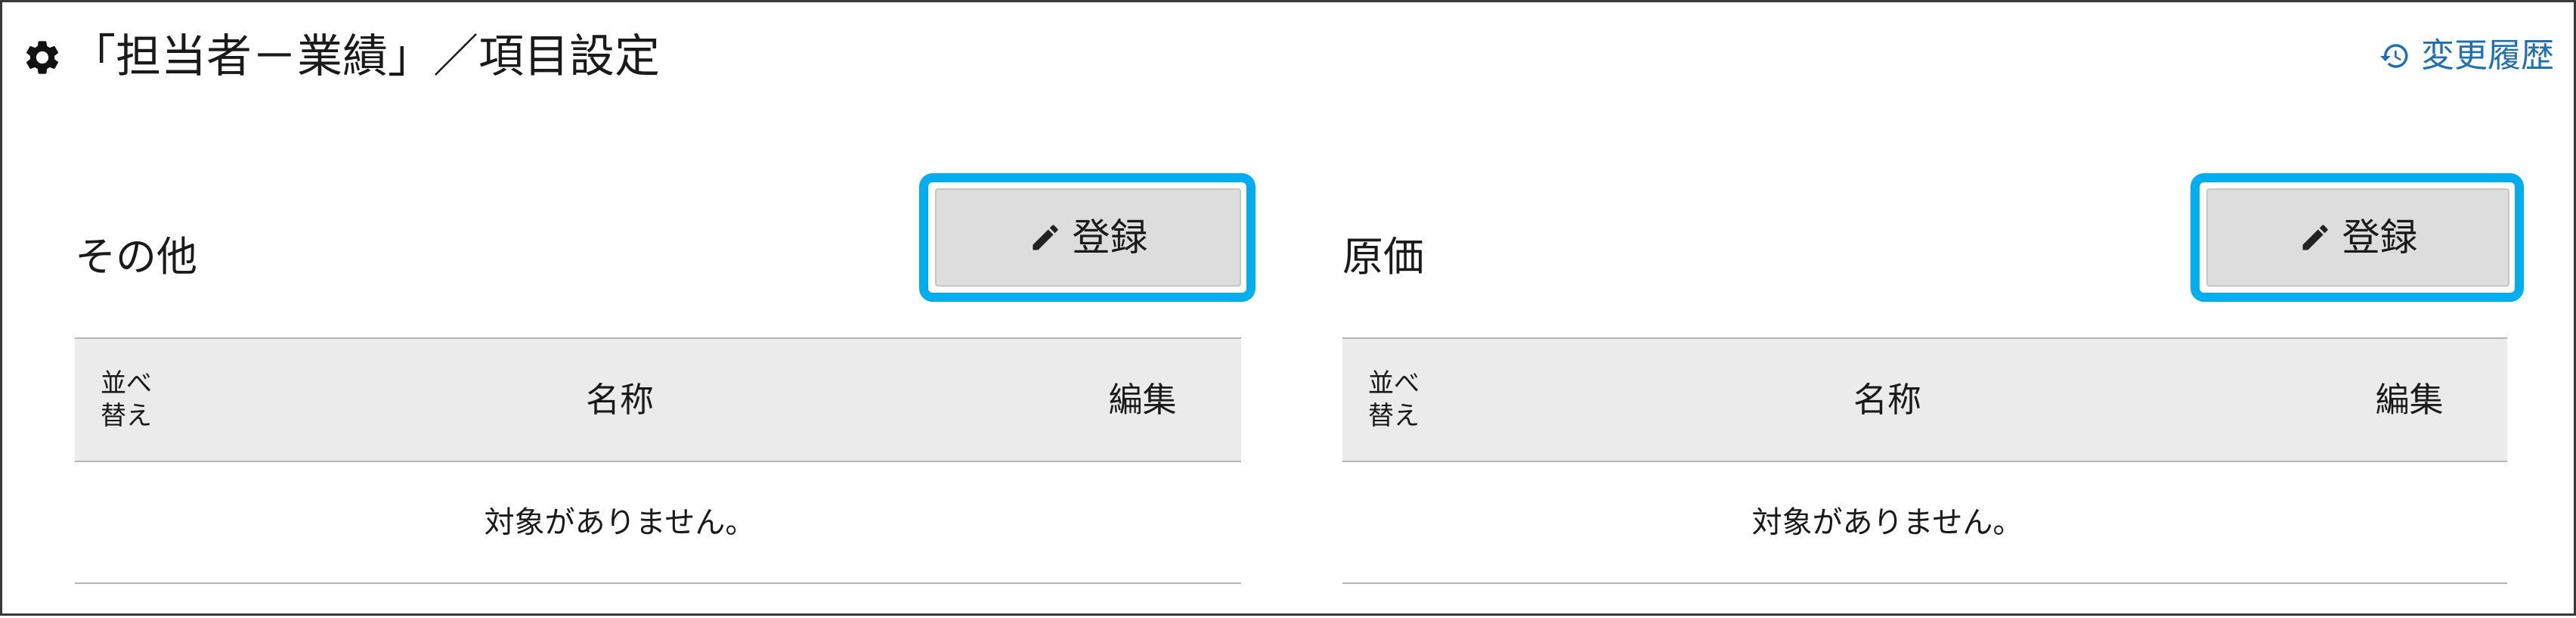 The height and width of the screenshot is (618, 2576). Describe the element at coordinates (42, 57) in the screenshot. I see `gear-icon` at that location.